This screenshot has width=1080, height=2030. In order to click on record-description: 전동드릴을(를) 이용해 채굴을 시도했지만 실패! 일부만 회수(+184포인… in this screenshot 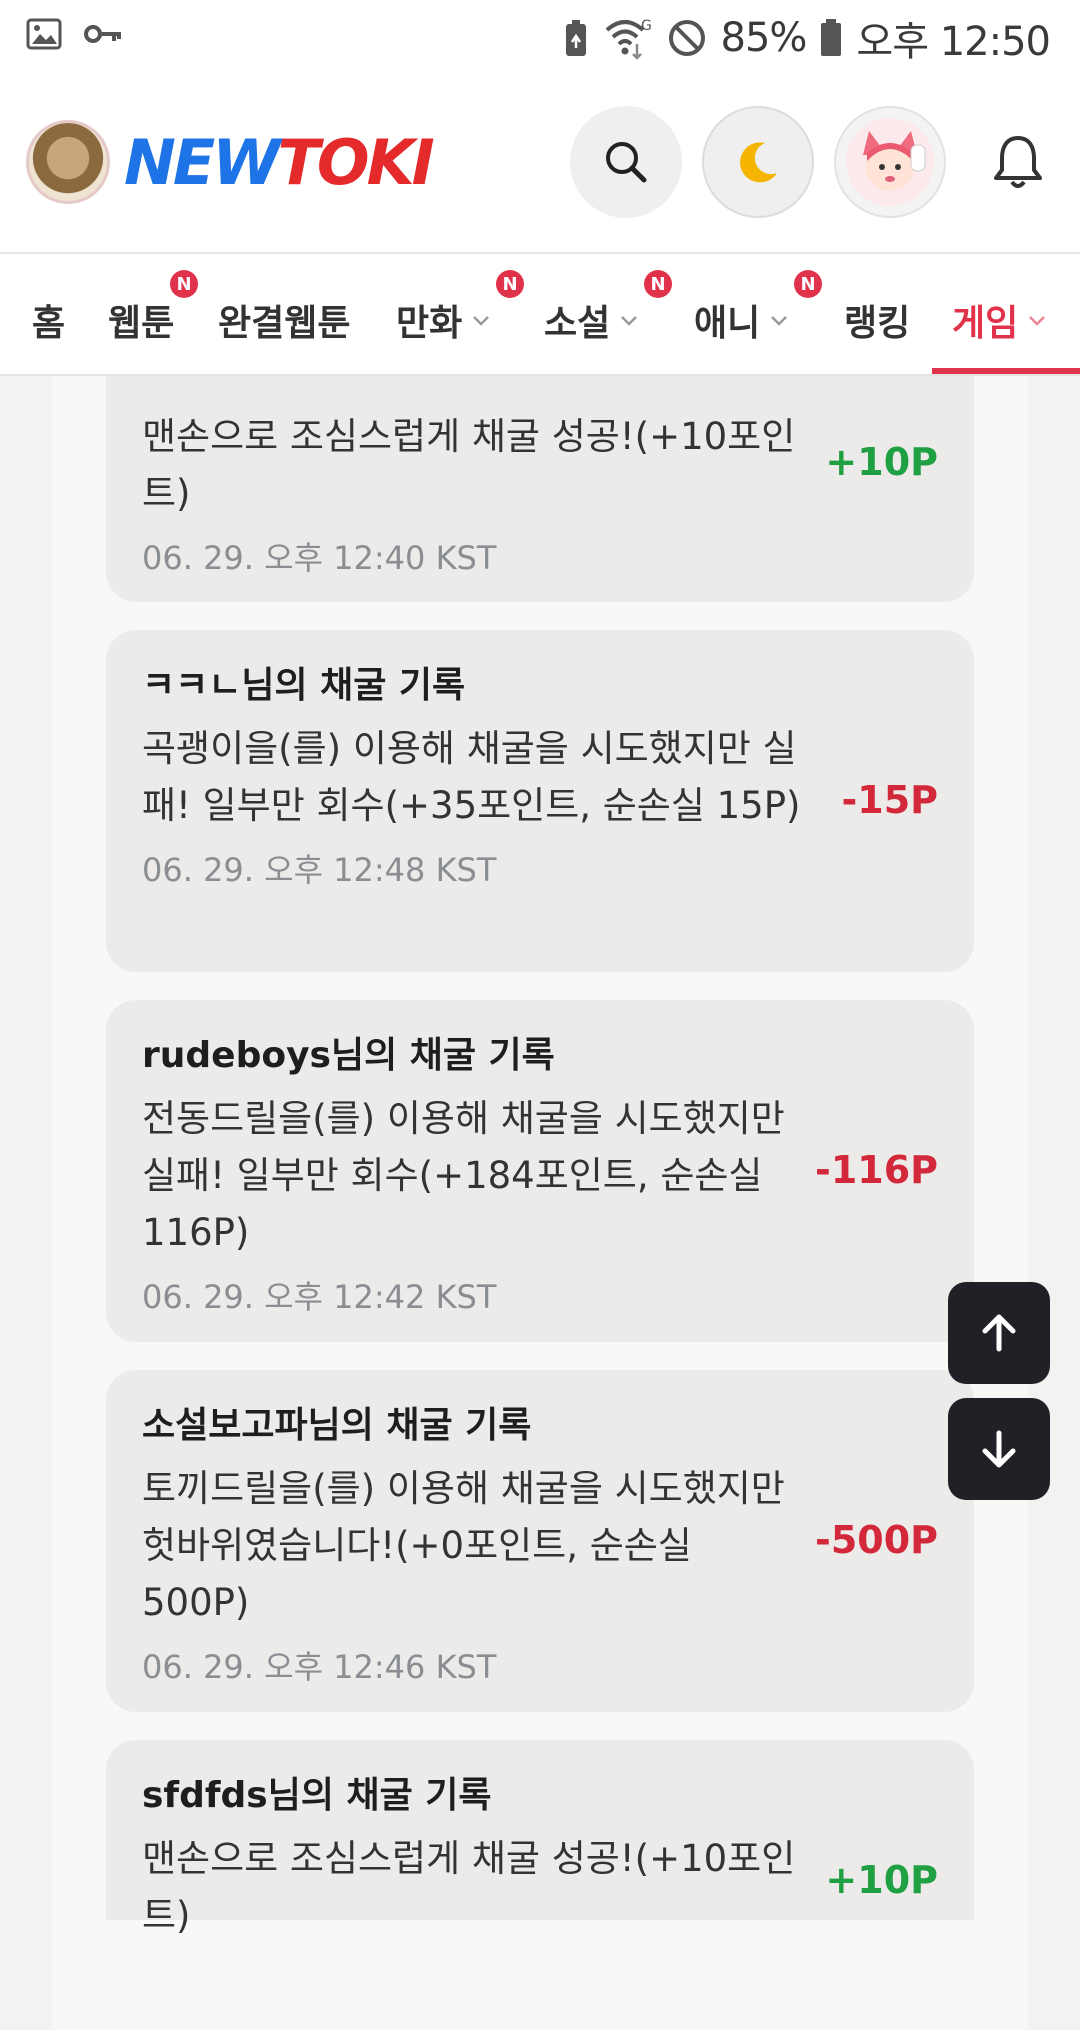, I will do `click(463, 1175)`.